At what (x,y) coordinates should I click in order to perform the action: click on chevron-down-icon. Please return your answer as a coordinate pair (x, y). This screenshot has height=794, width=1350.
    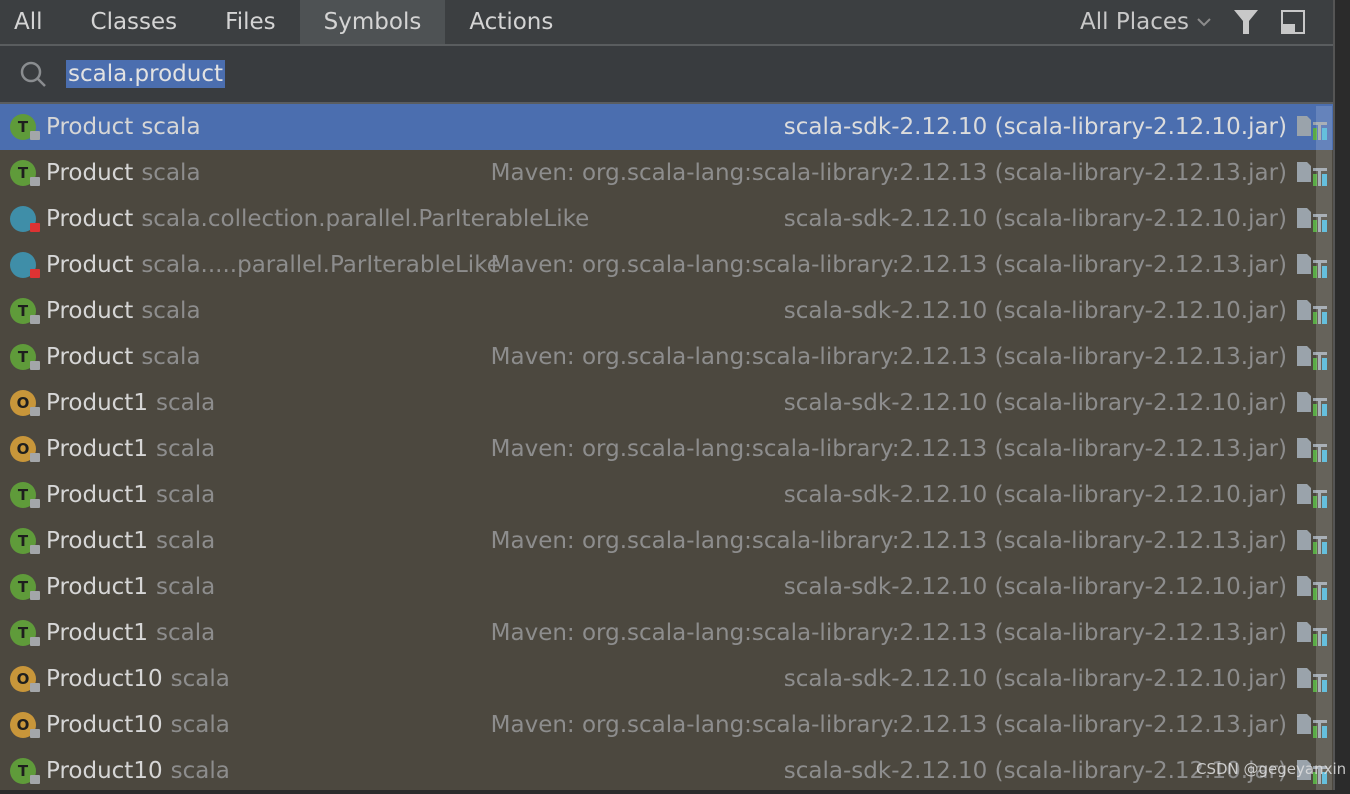
    Looking at the image, I should click on (1204, 22).